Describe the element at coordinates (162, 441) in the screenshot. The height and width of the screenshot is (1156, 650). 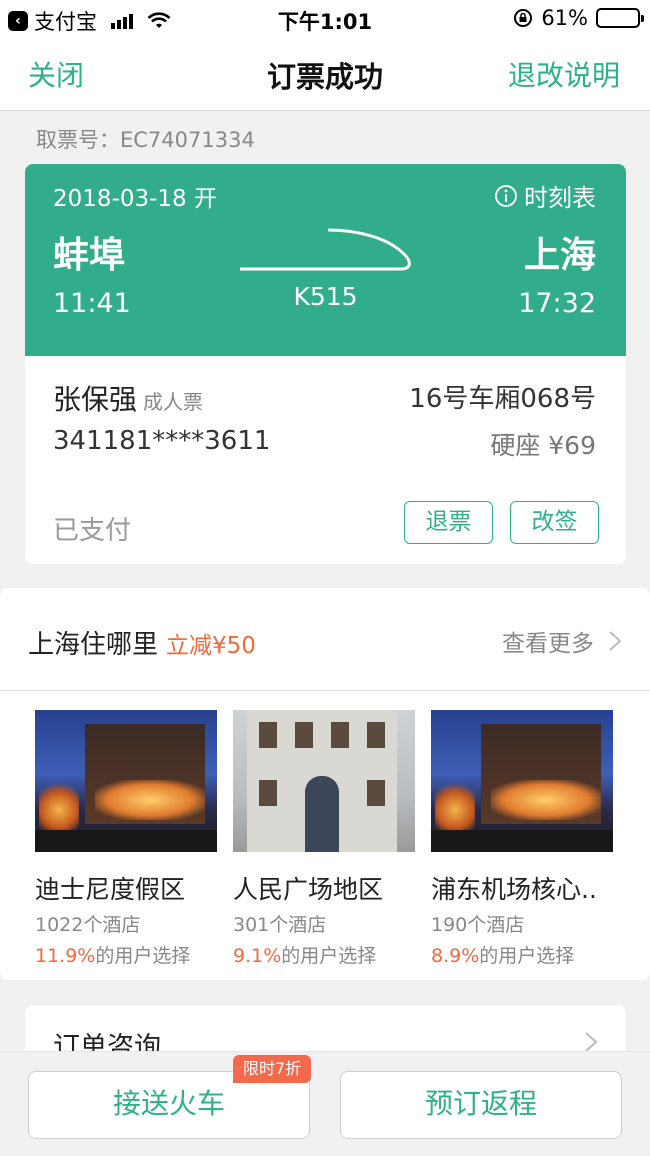
I see `id-number: 341181****3611` at that location.